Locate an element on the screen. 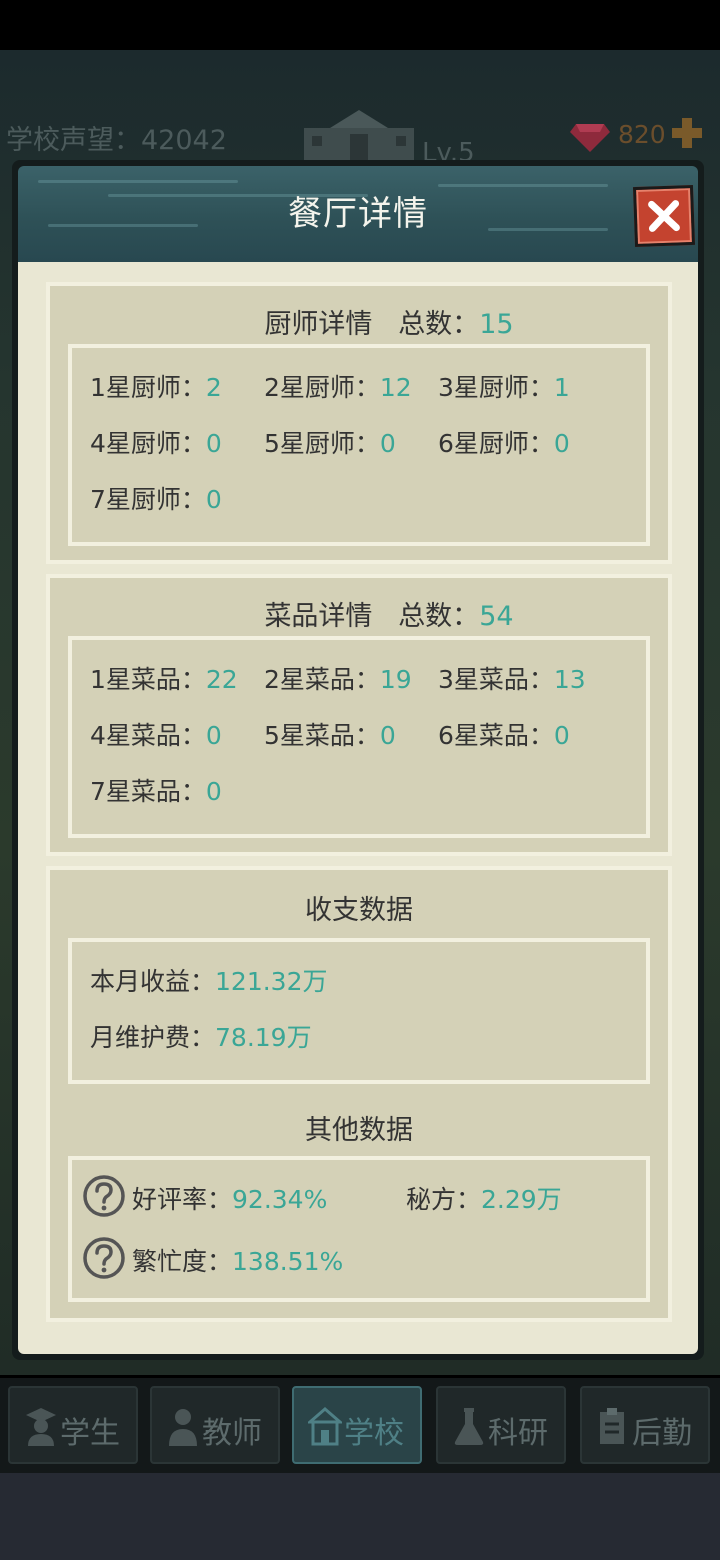  other-title: 其他数据 is located at coordinates (359, 1130).